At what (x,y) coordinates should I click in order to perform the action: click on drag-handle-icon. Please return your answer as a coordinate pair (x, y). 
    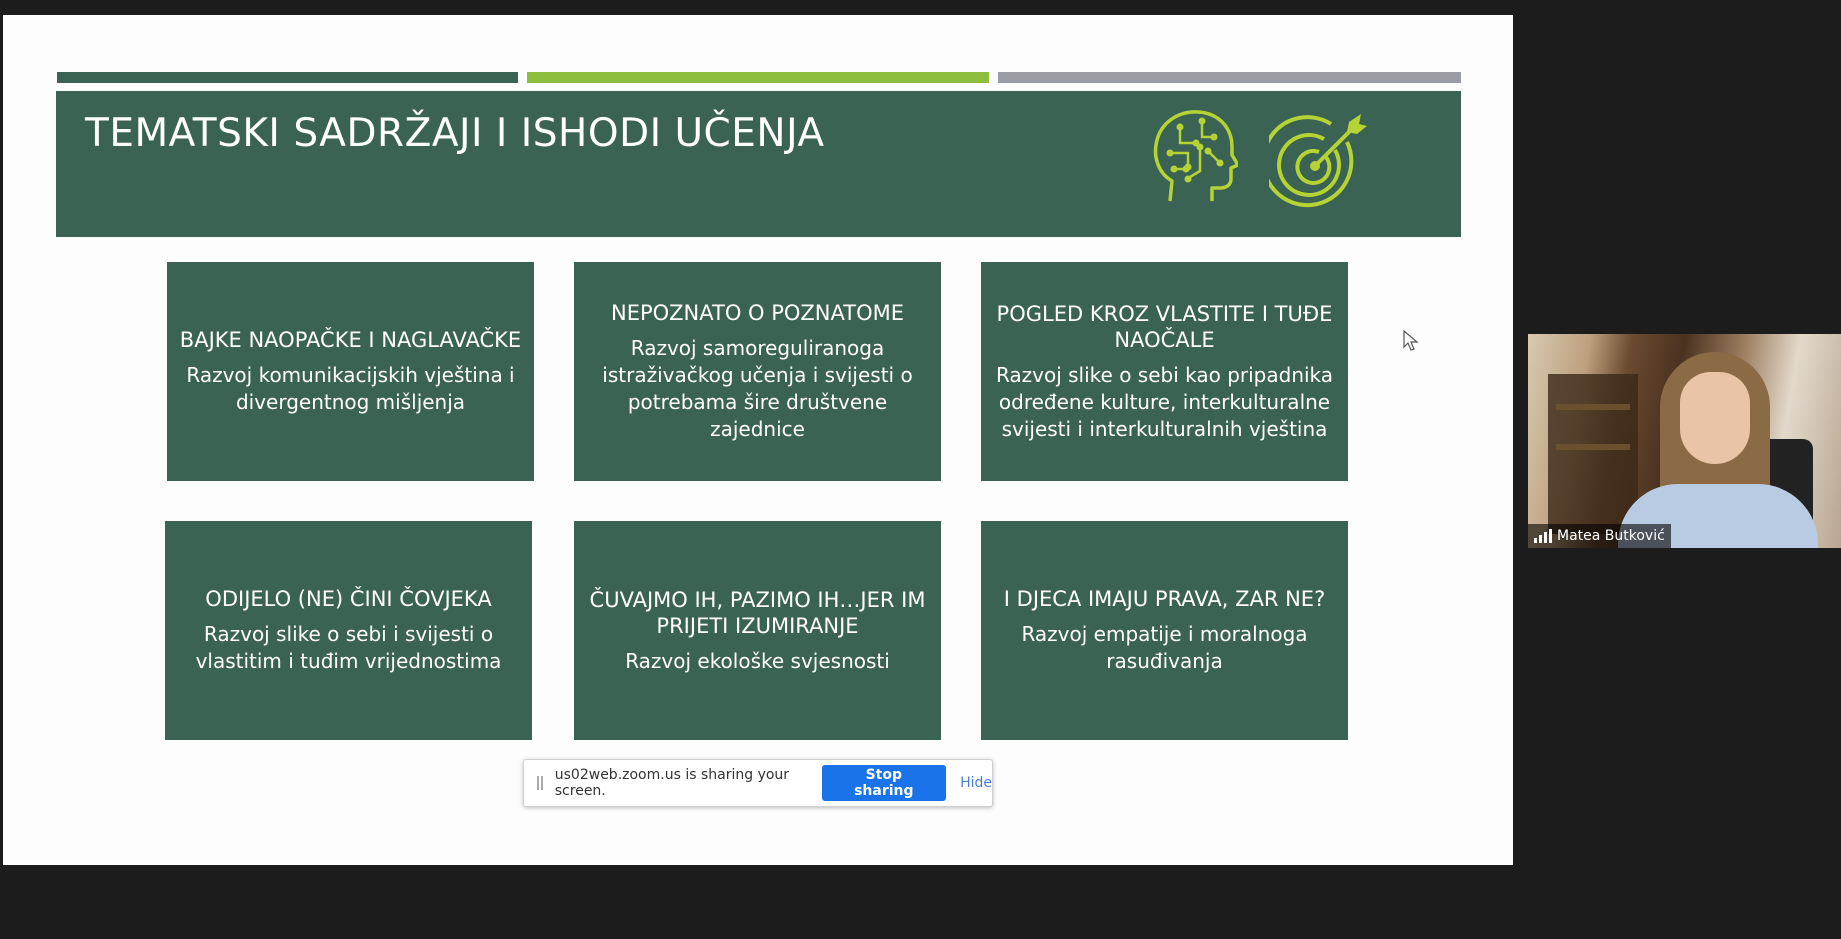
    Looking at the image, I should click on (540, 783).